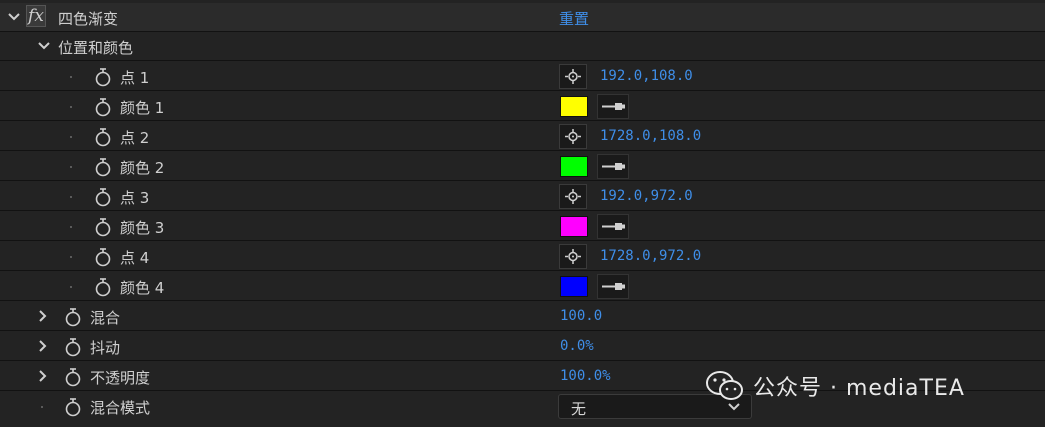 The image size is (1045, 427). I want to click on point-1-row: 点 1 192.0,108.0, so click(522, 76).